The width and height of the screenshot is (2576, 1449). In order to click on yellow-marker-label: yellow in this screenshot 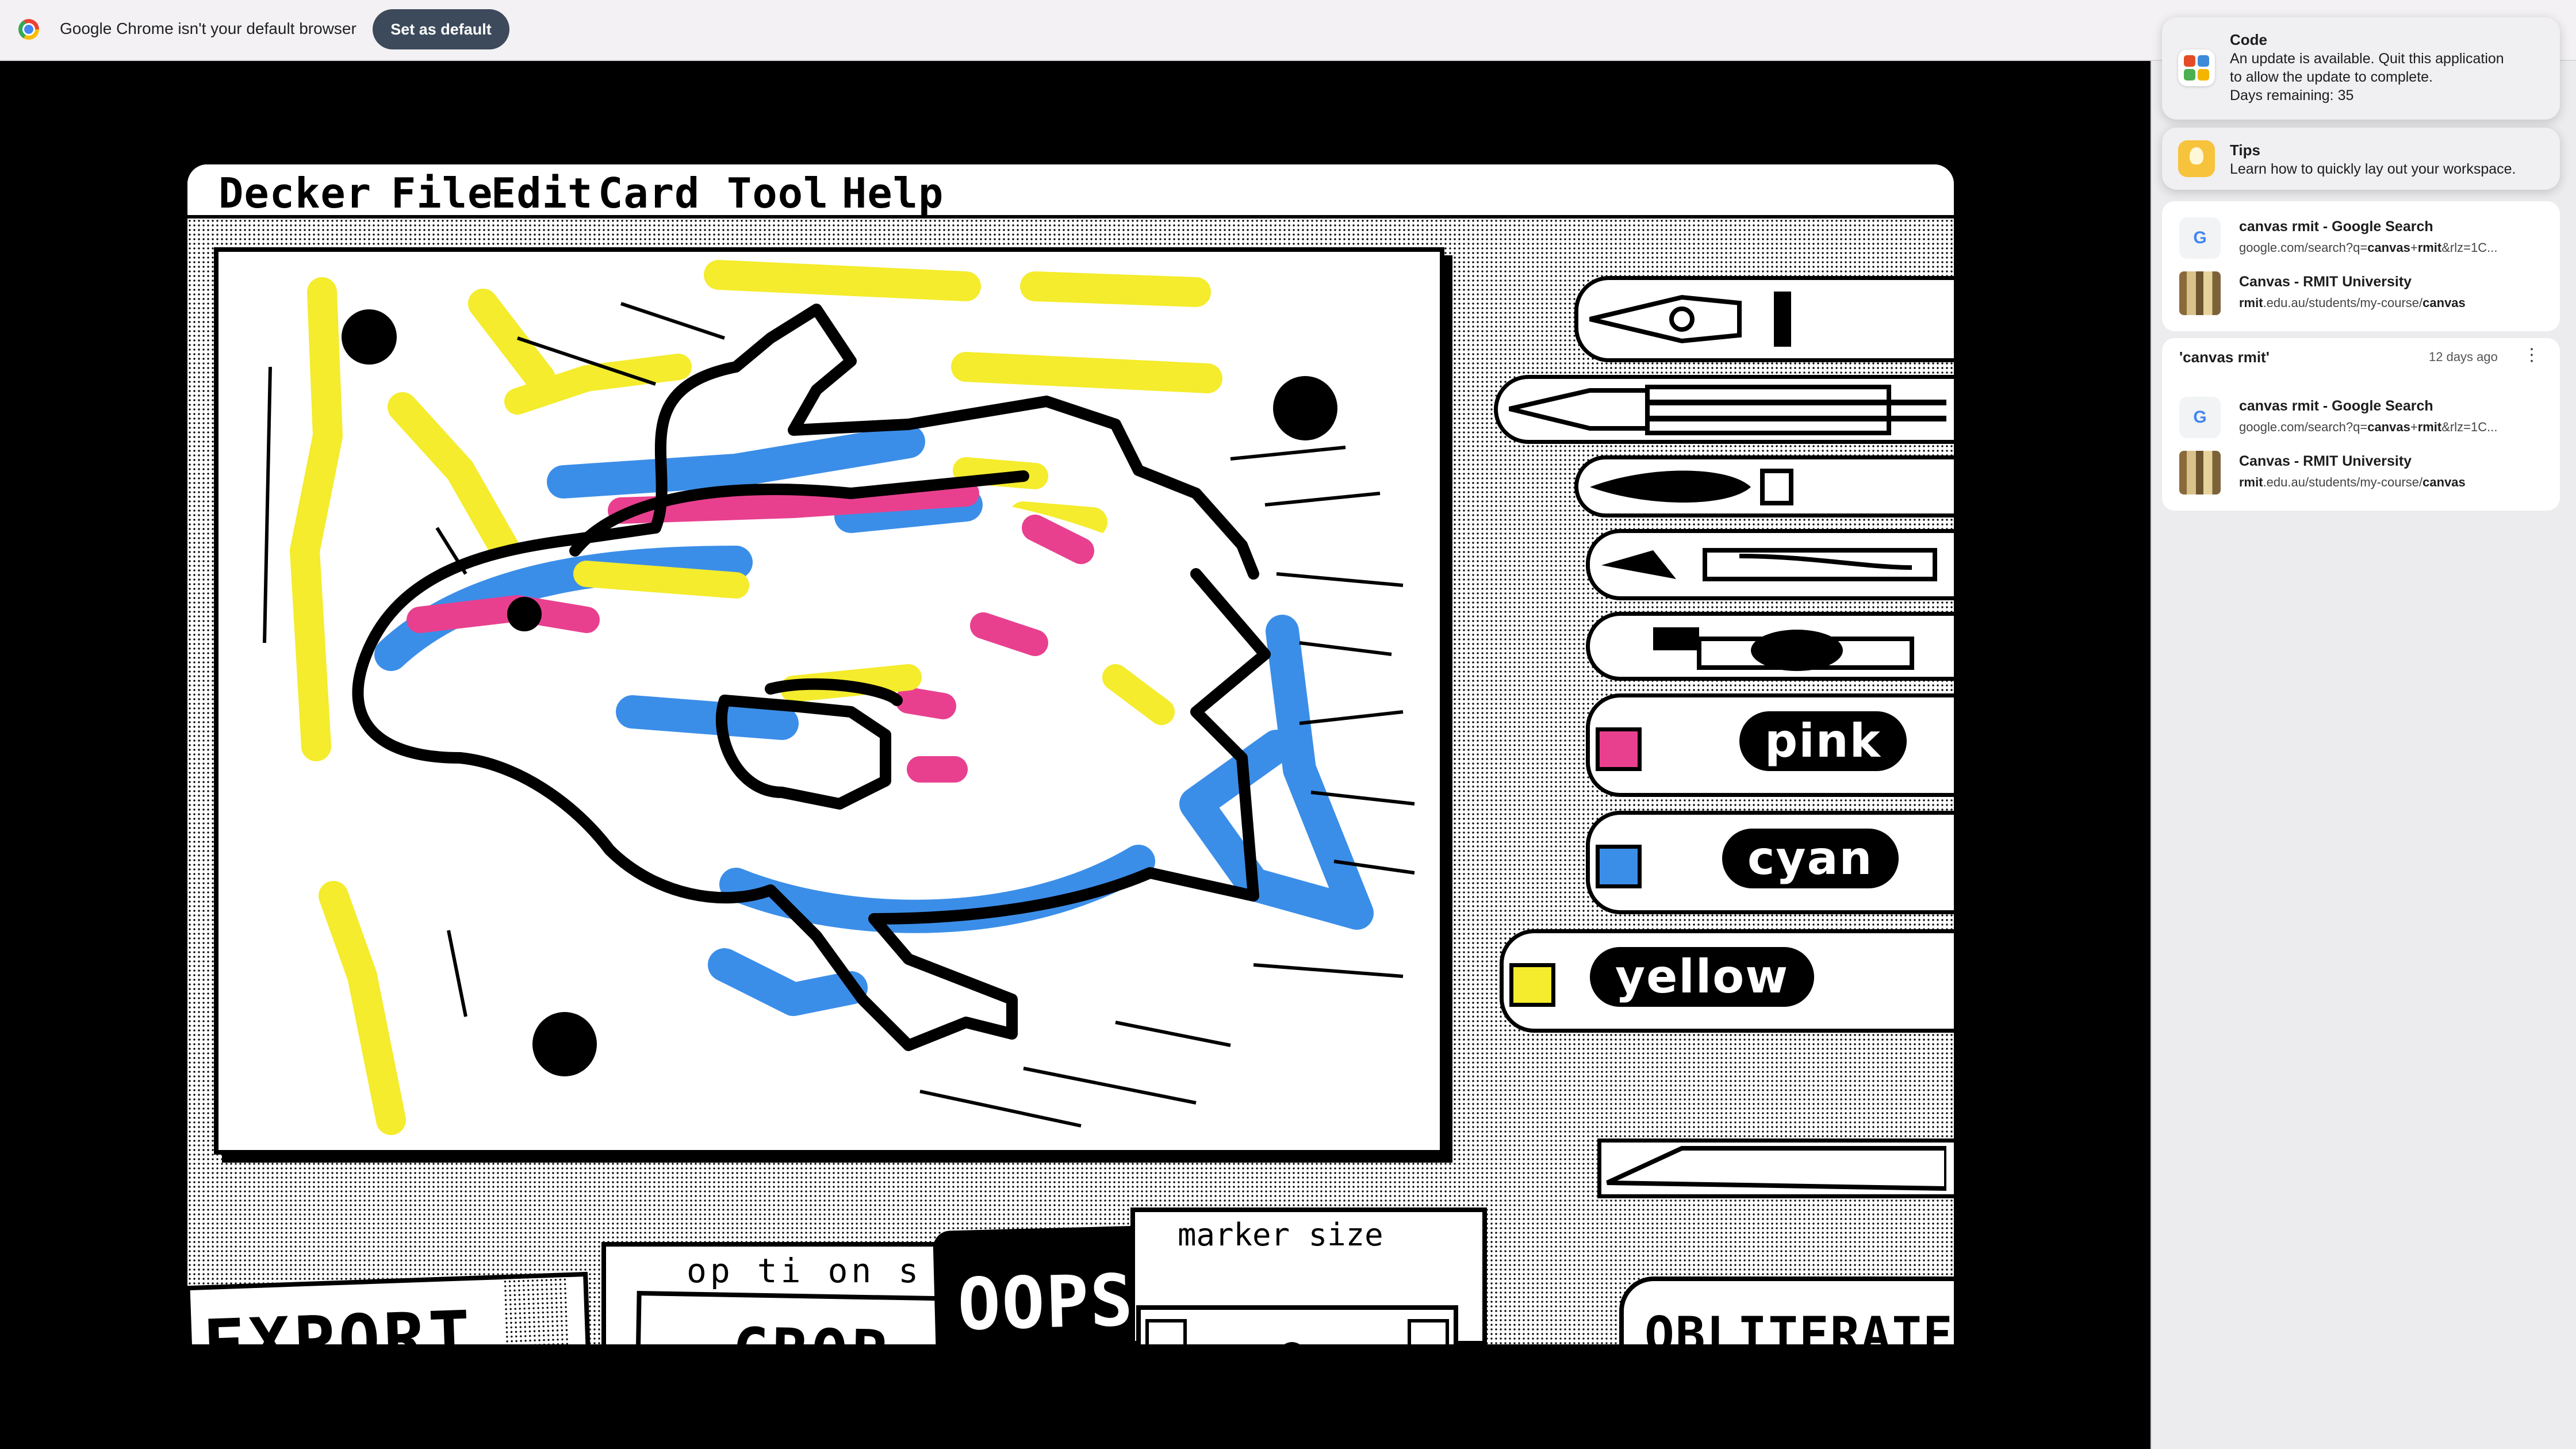, I will do `click(1702, 977)`.